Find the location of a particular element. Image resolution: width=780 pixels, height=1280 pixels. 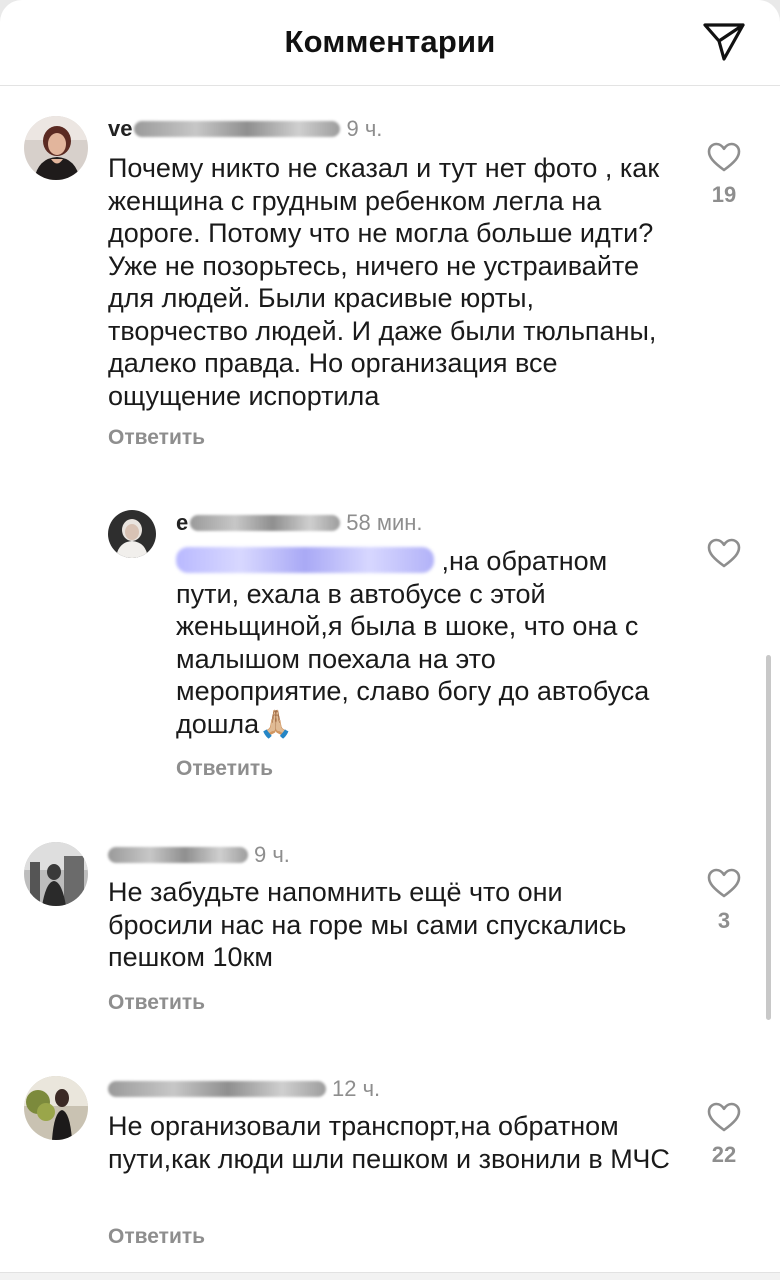

comment-time: 58 мин. is located at coordinates (384, 522).